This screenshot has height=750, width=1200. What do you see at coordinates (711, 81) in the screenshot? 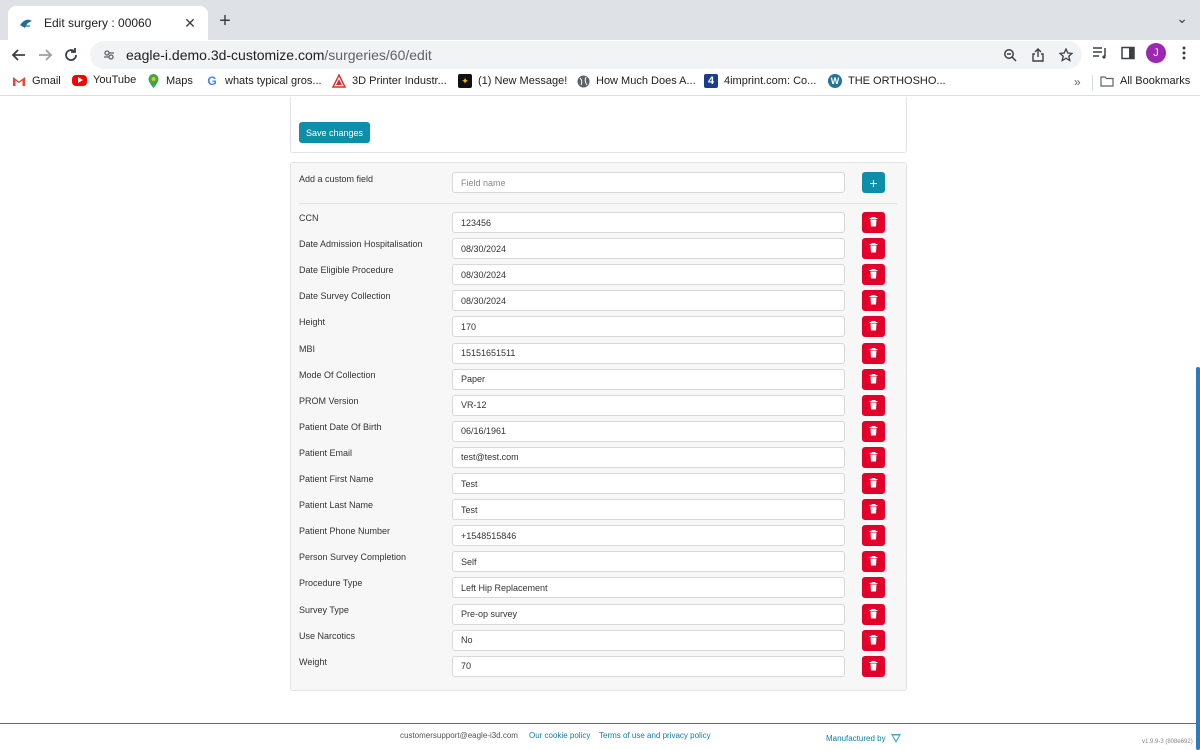
I see `4imprint-icon: 4` at bounding box center [711, 81].